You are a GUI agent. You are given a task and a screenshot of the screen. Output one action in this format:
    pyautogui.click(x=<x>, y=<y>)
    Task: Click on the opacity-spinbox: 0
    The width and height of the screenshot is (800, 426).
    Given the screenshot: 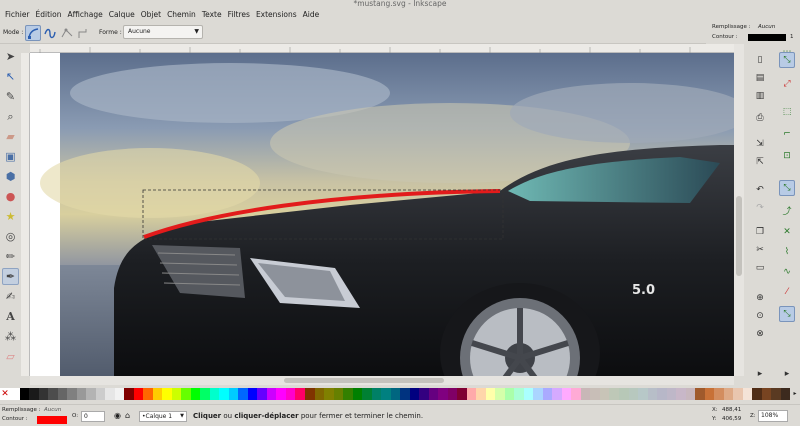 What is the action you would take?
    pyautogui.click(x=93, y=416)
    